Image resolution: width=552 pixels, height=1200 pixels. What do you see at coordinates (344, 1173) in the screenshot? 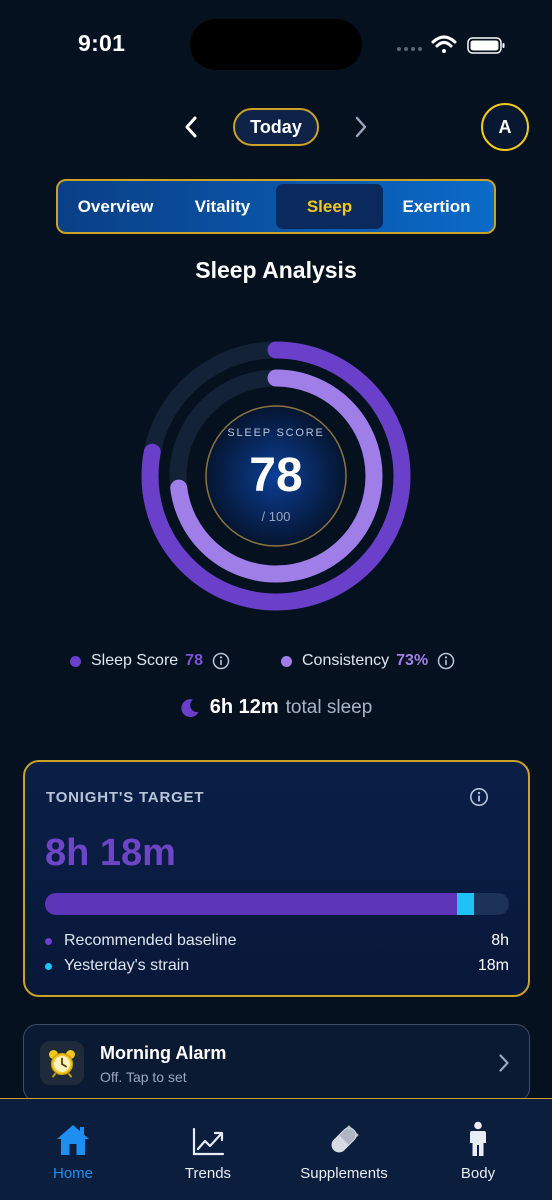
I see `nav-supplements-label: Supplements` at bounding box center [344, 1173].